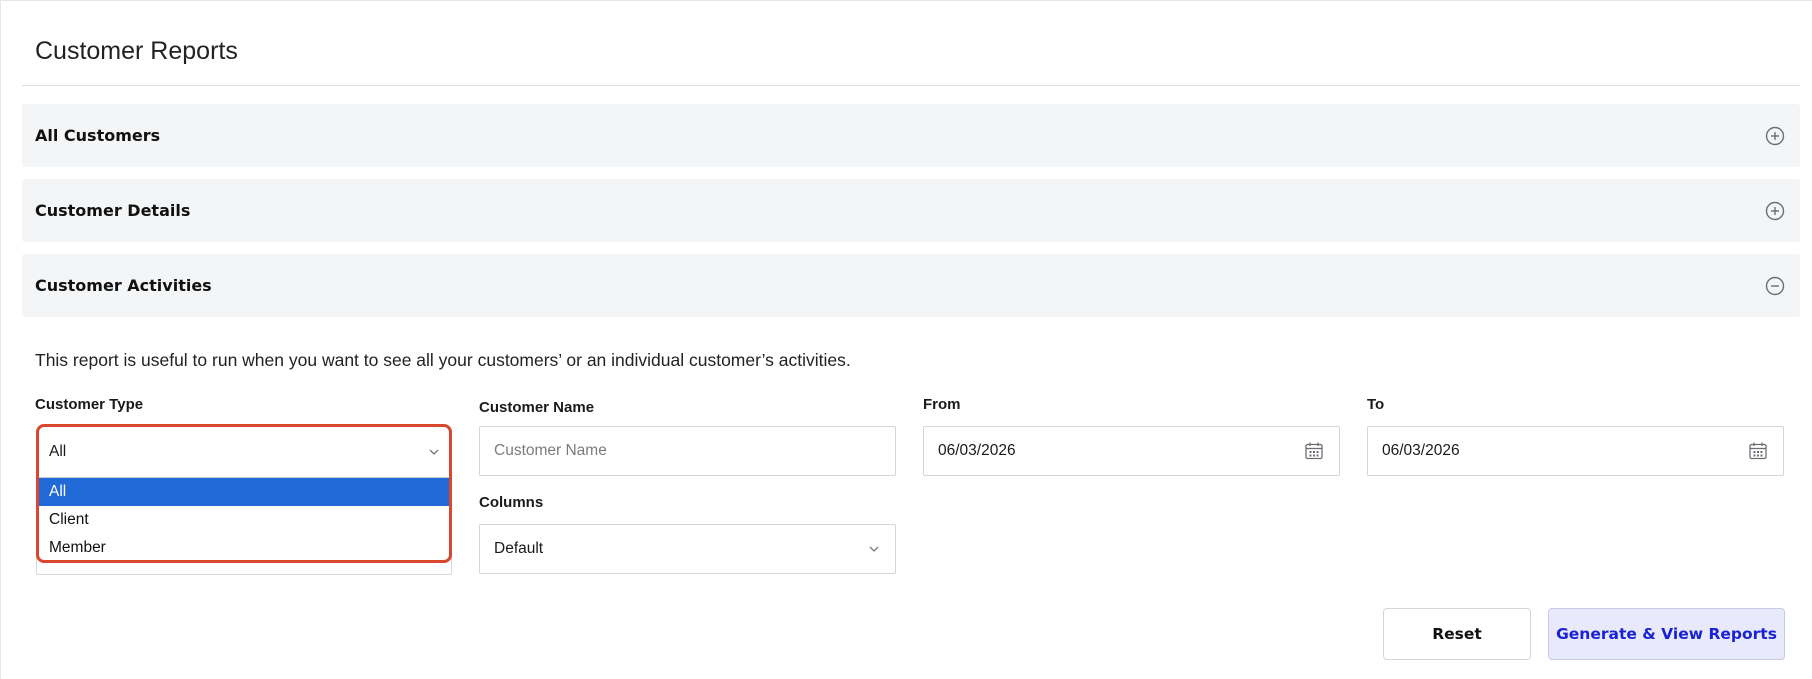  I want to click on accordion-label: Customer Activities, so click(123, 285).